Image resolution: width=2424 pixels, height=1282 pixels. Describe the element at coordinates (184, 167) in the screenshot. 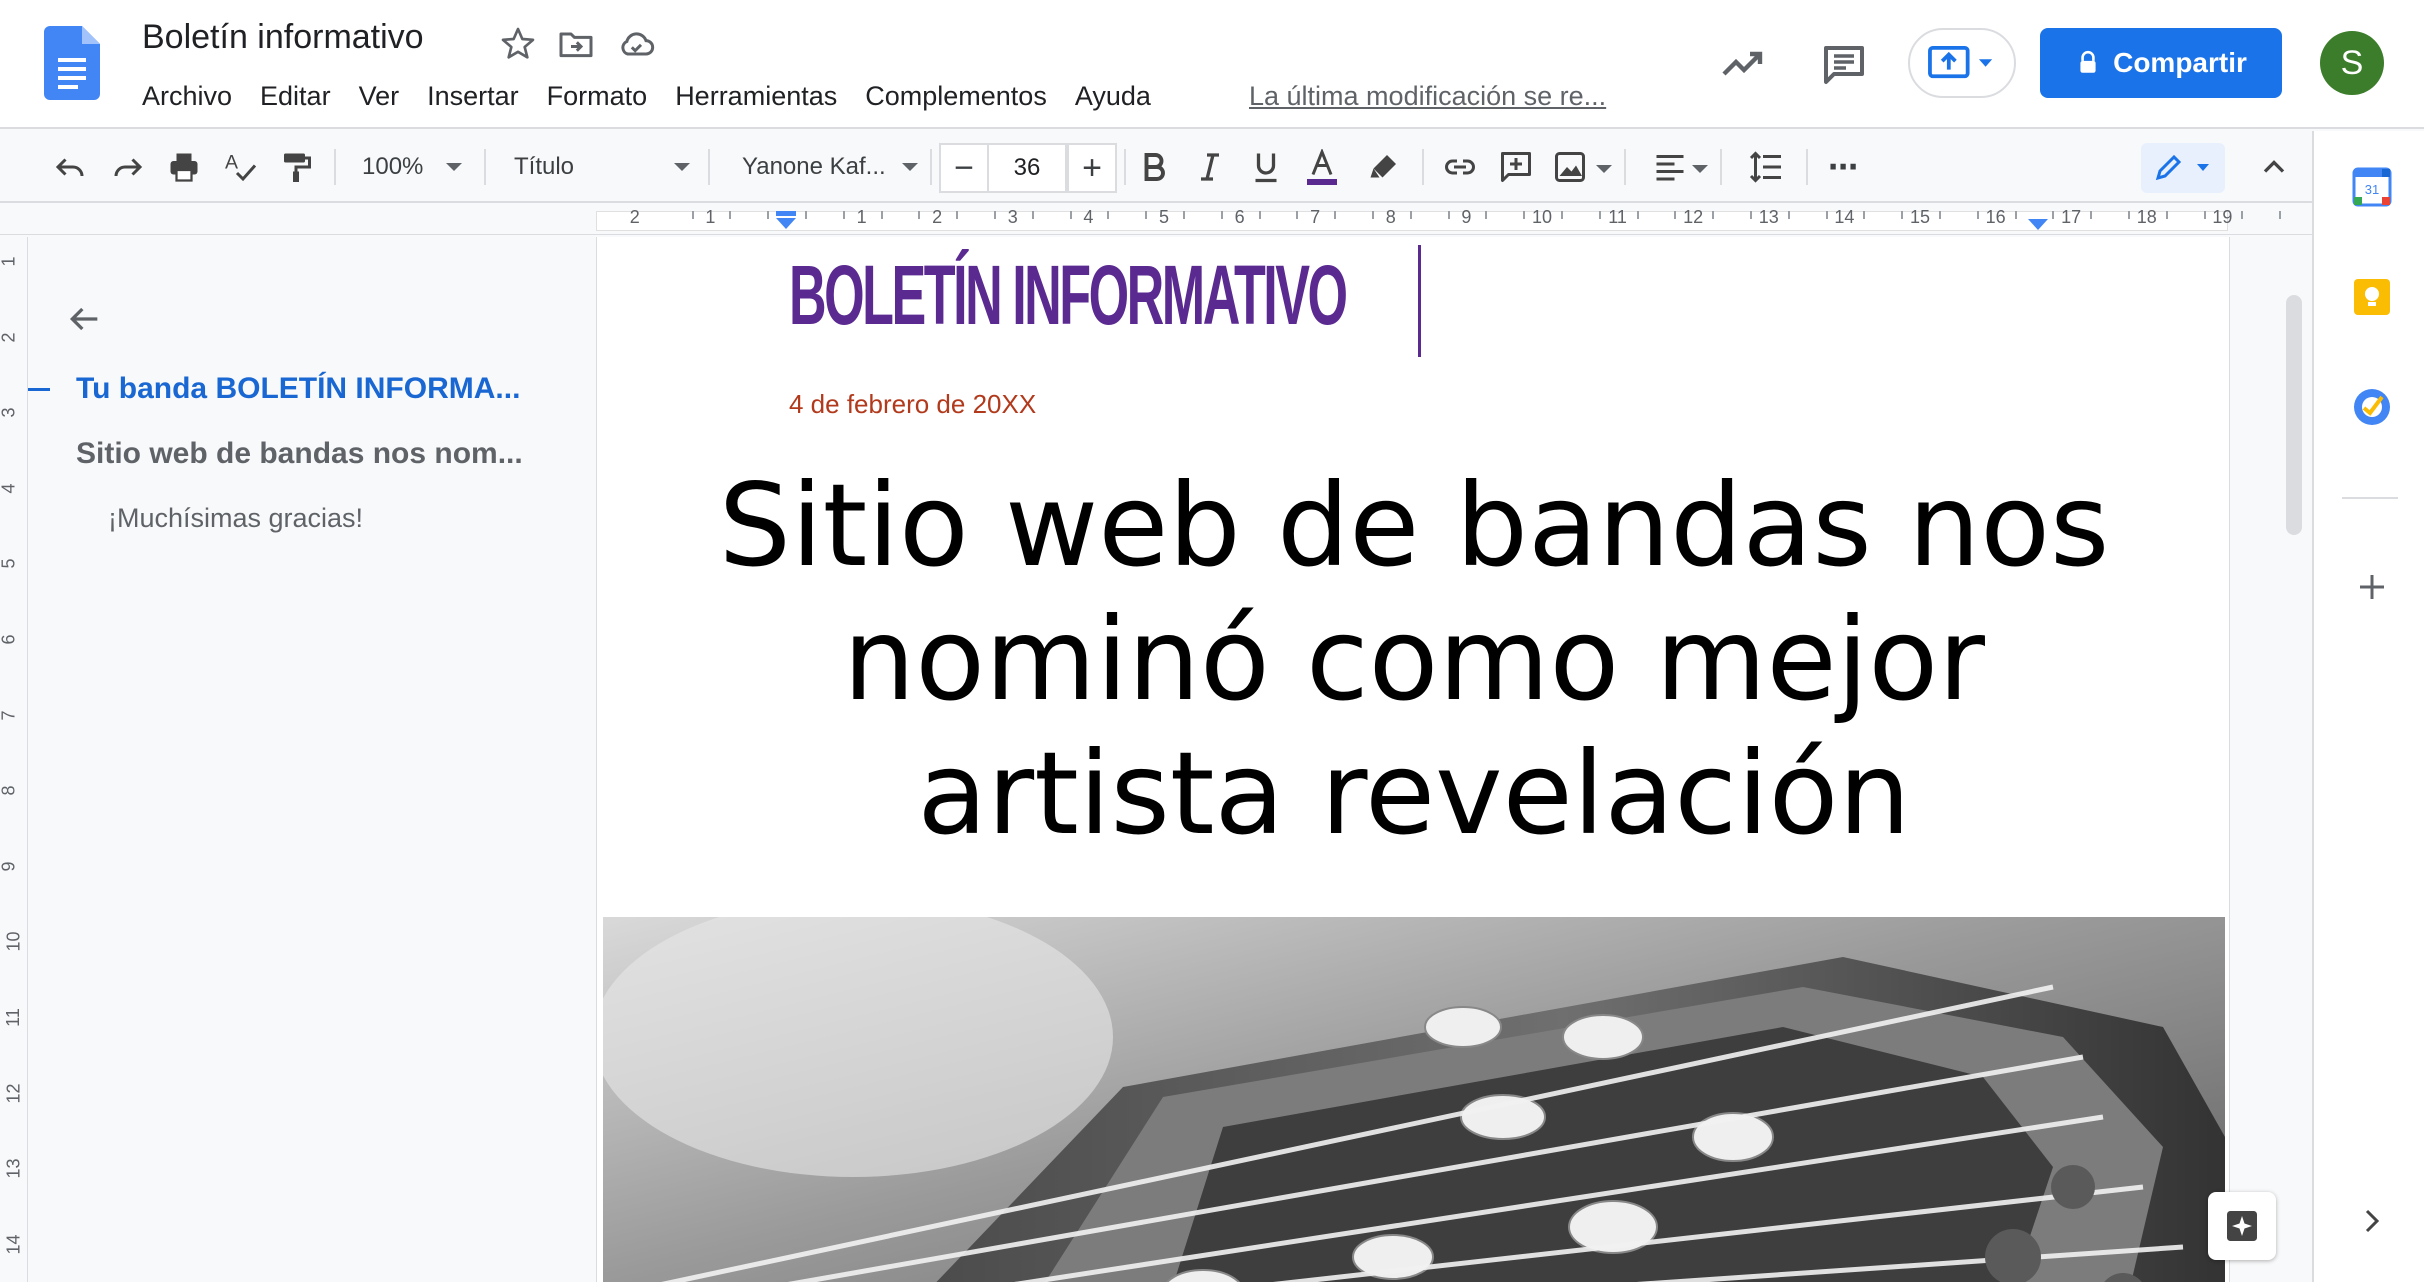

I see `print-icon` at that location.